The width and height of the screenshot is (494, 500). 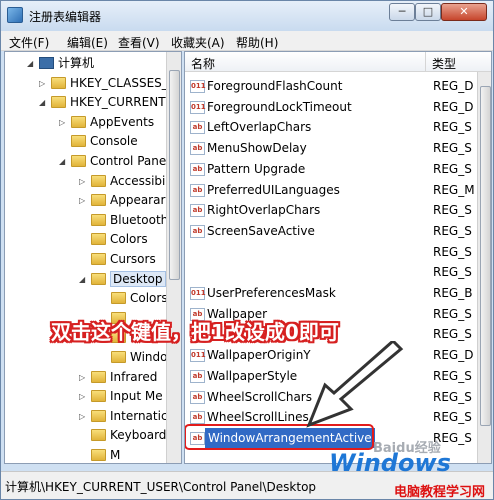 I want to click on value-row: ab LeftOverlapChars REG_S, so click(x=331, y=127).